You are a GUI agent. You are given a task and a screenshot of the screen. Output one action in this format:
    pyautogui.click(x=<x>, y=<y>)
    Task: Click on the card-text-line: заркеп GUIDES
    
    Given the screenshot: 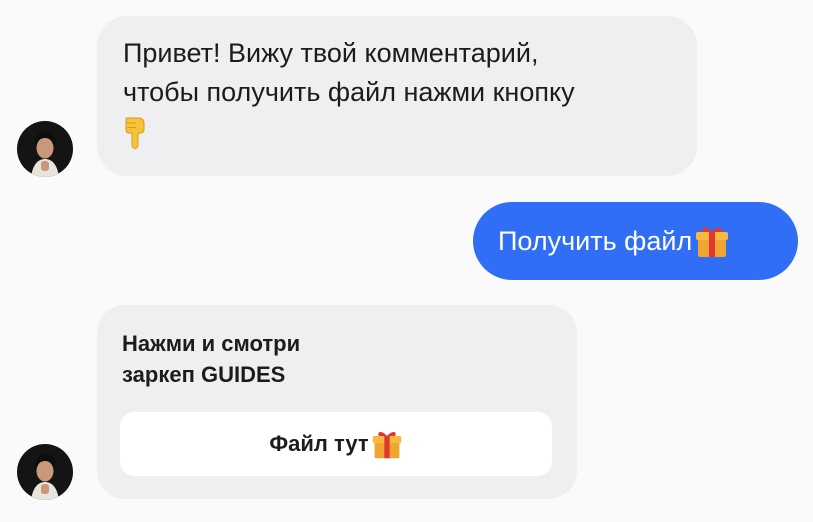 What is the action you would take?
    pyautogui.click(x=204, y=374)
    